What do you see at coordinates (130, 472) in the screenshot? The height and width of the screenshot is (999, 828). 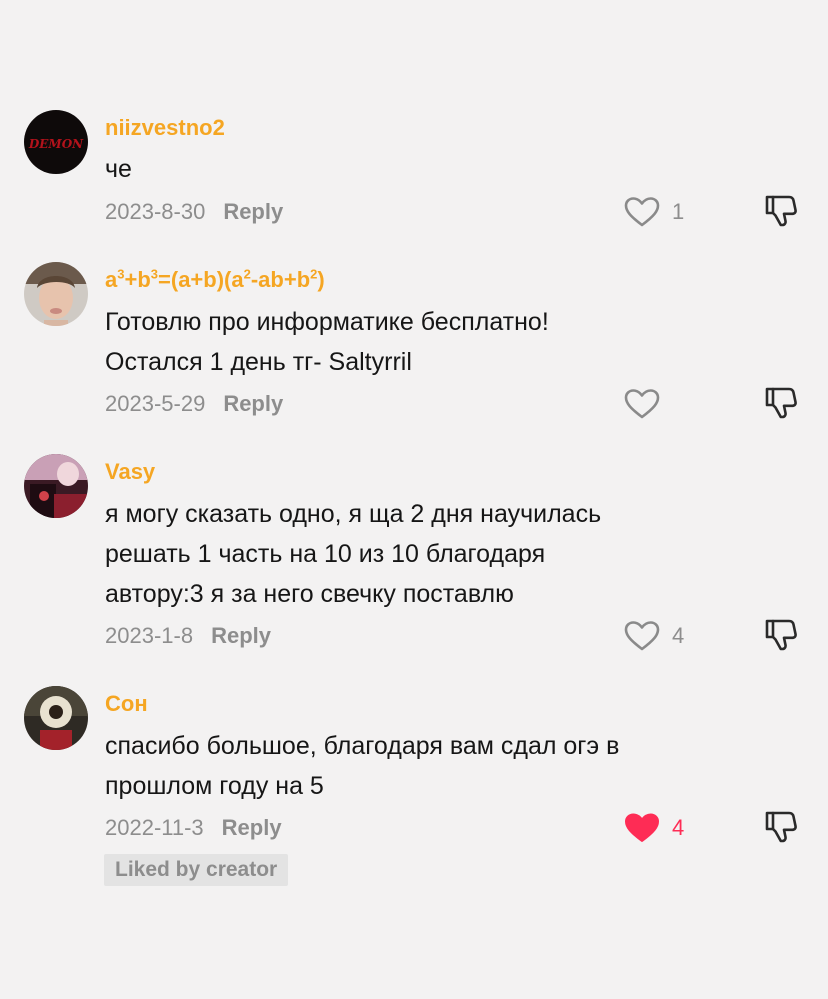 I see `comment-username: Vasy` at bounding box center [130, 472].